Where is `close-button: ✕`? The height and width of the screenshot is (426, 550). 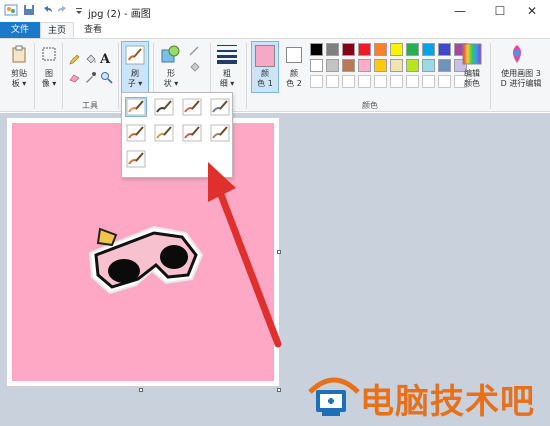 close-button: ✕ is located at coordinates (532, 11).